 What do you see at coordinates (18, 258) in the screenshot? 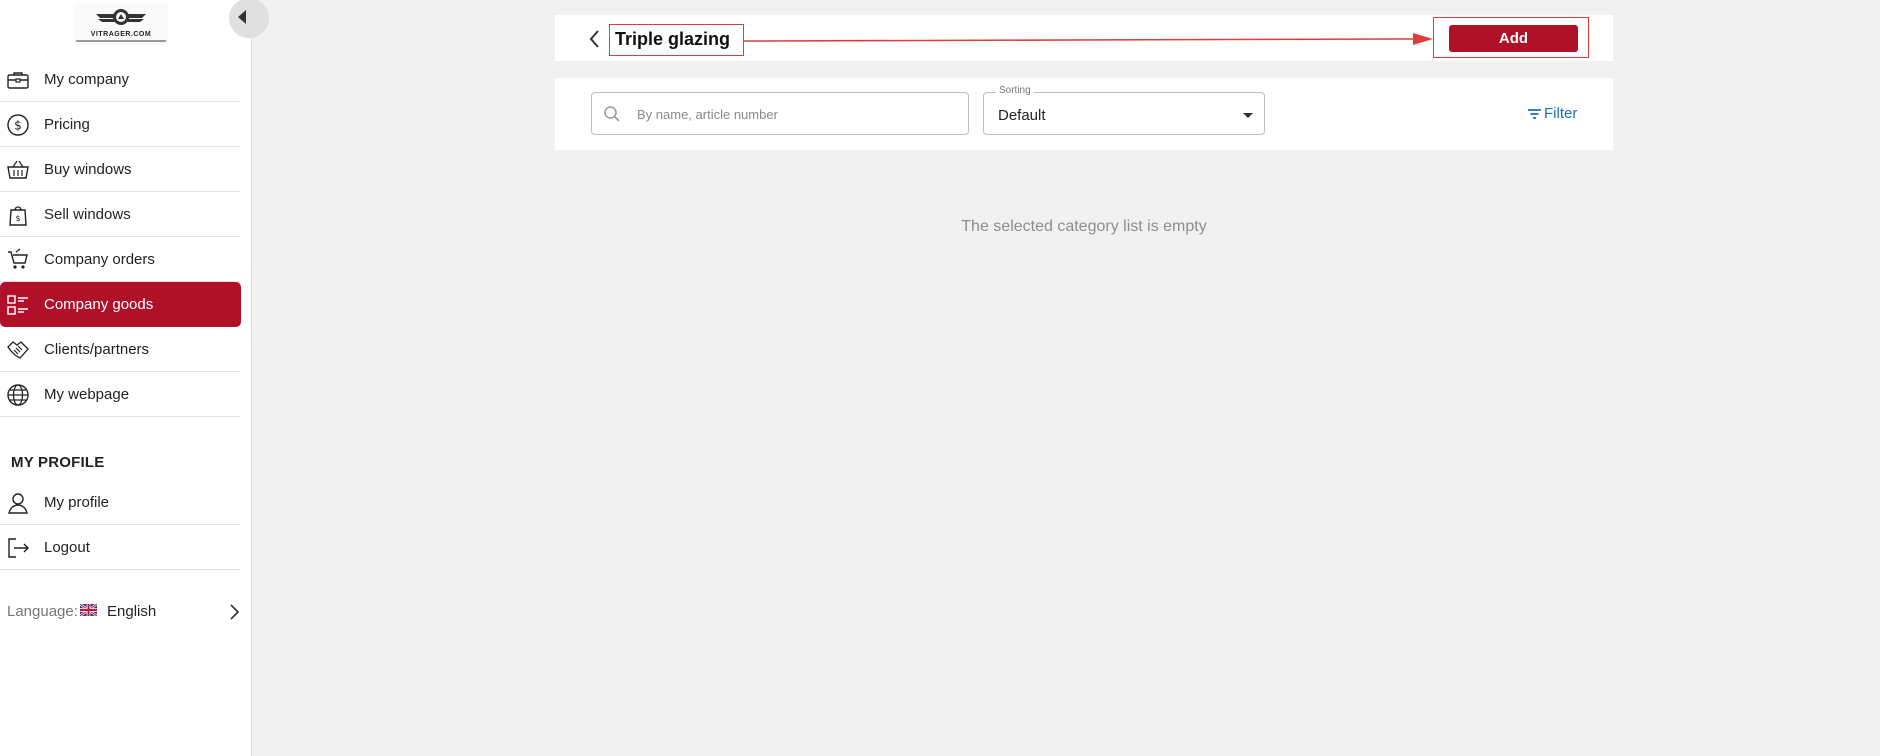
I see `cart-icon` at bounding box center [18, 258].